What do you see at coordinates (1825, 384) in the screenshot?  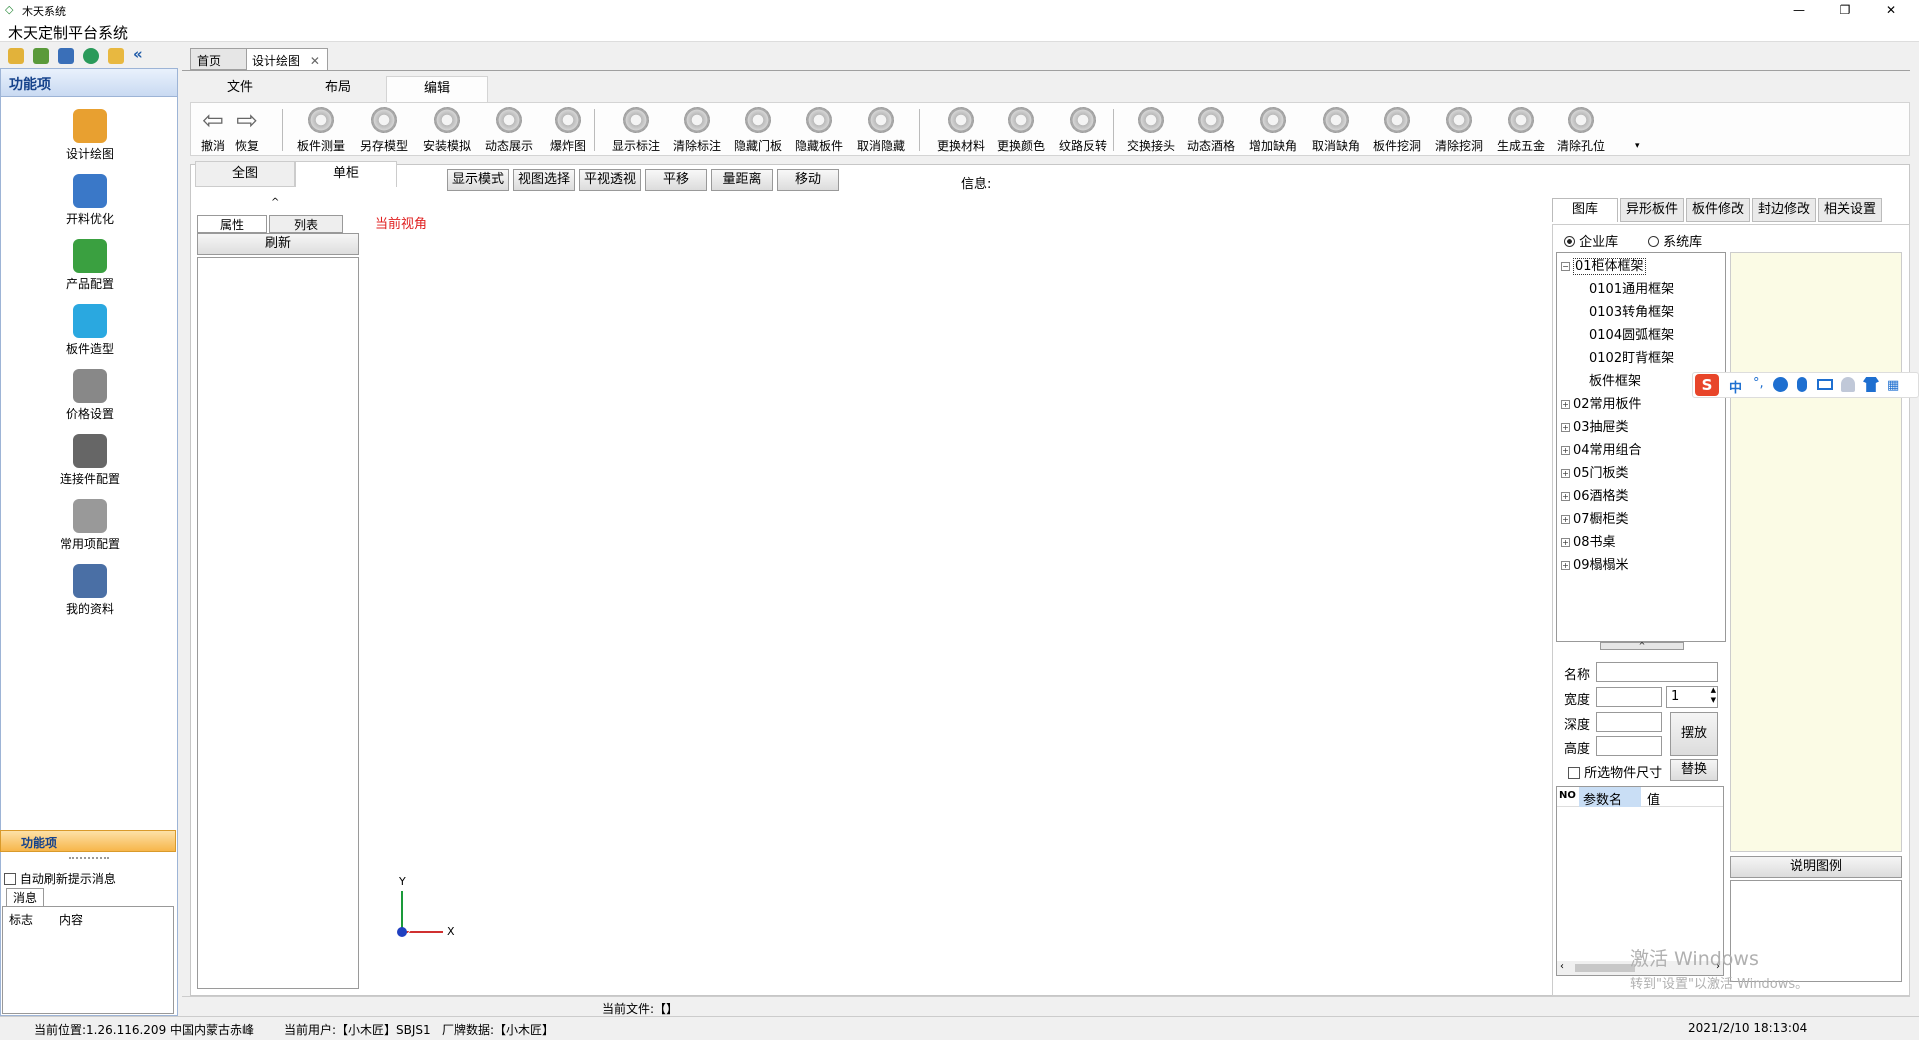 I see `keyboard-icon` at bounding box center [1825, 384].